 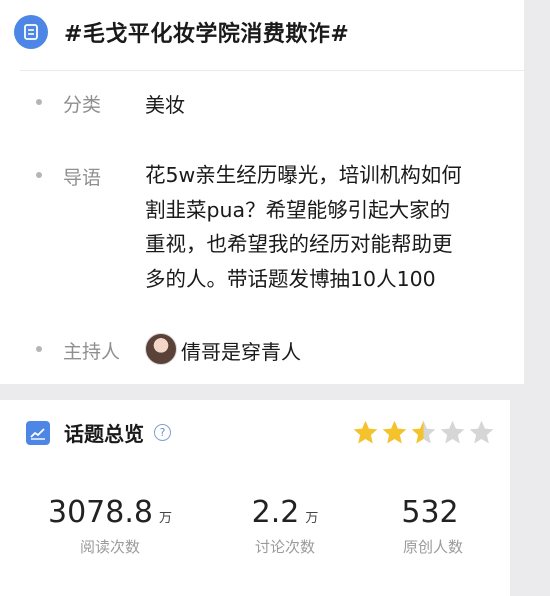 What do you see at coordinates (272, 70) in the screenshot?
I see `divider` at bounding box center [272, 70].